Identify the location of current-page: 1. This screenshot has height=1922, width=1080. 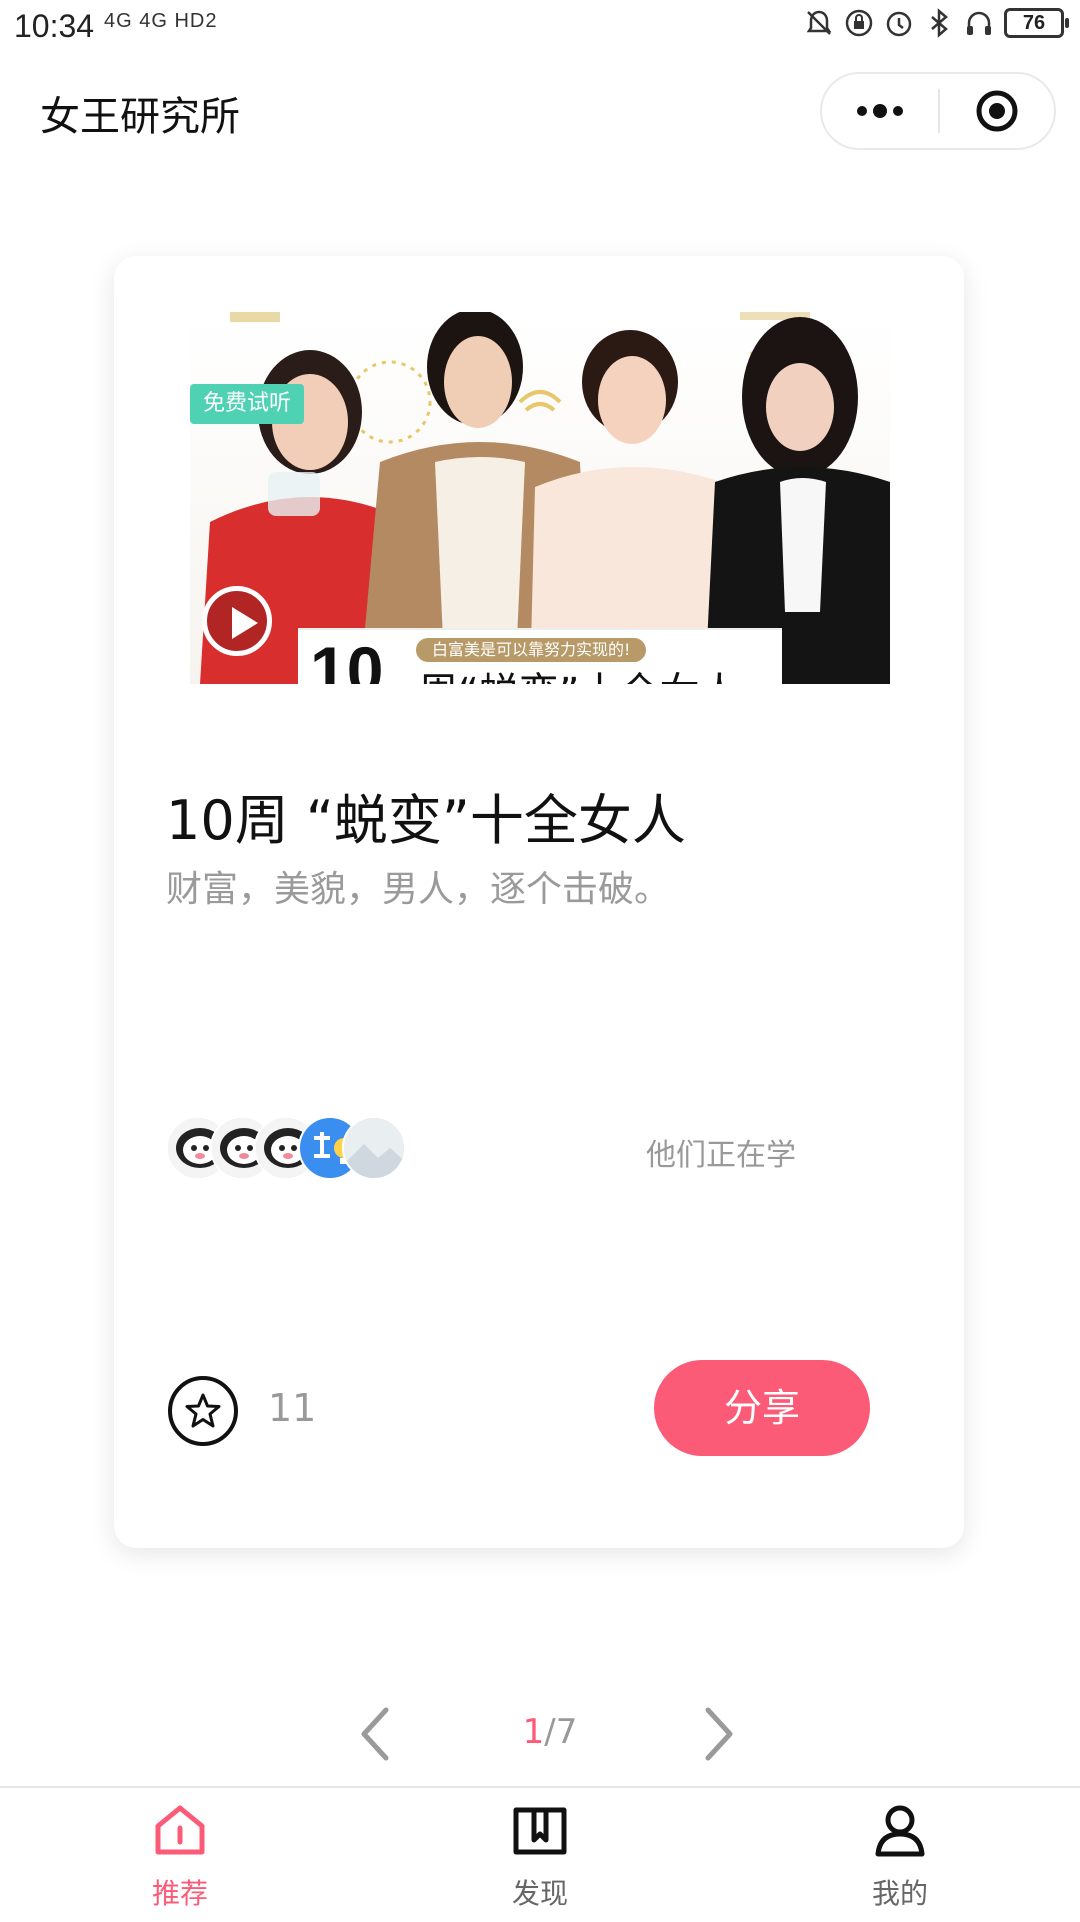
(533, 1732).